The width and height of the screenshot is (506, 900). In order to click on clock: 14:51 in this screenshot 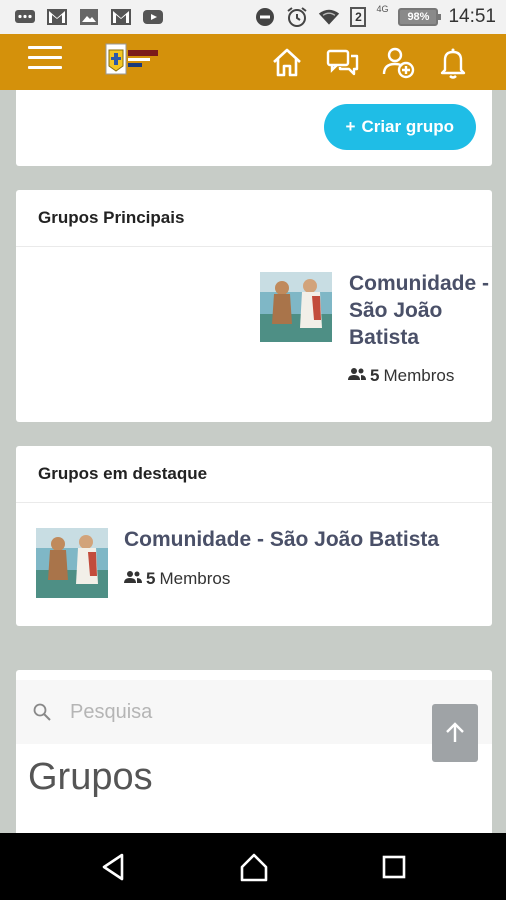, I will do `click(472, 16)`.